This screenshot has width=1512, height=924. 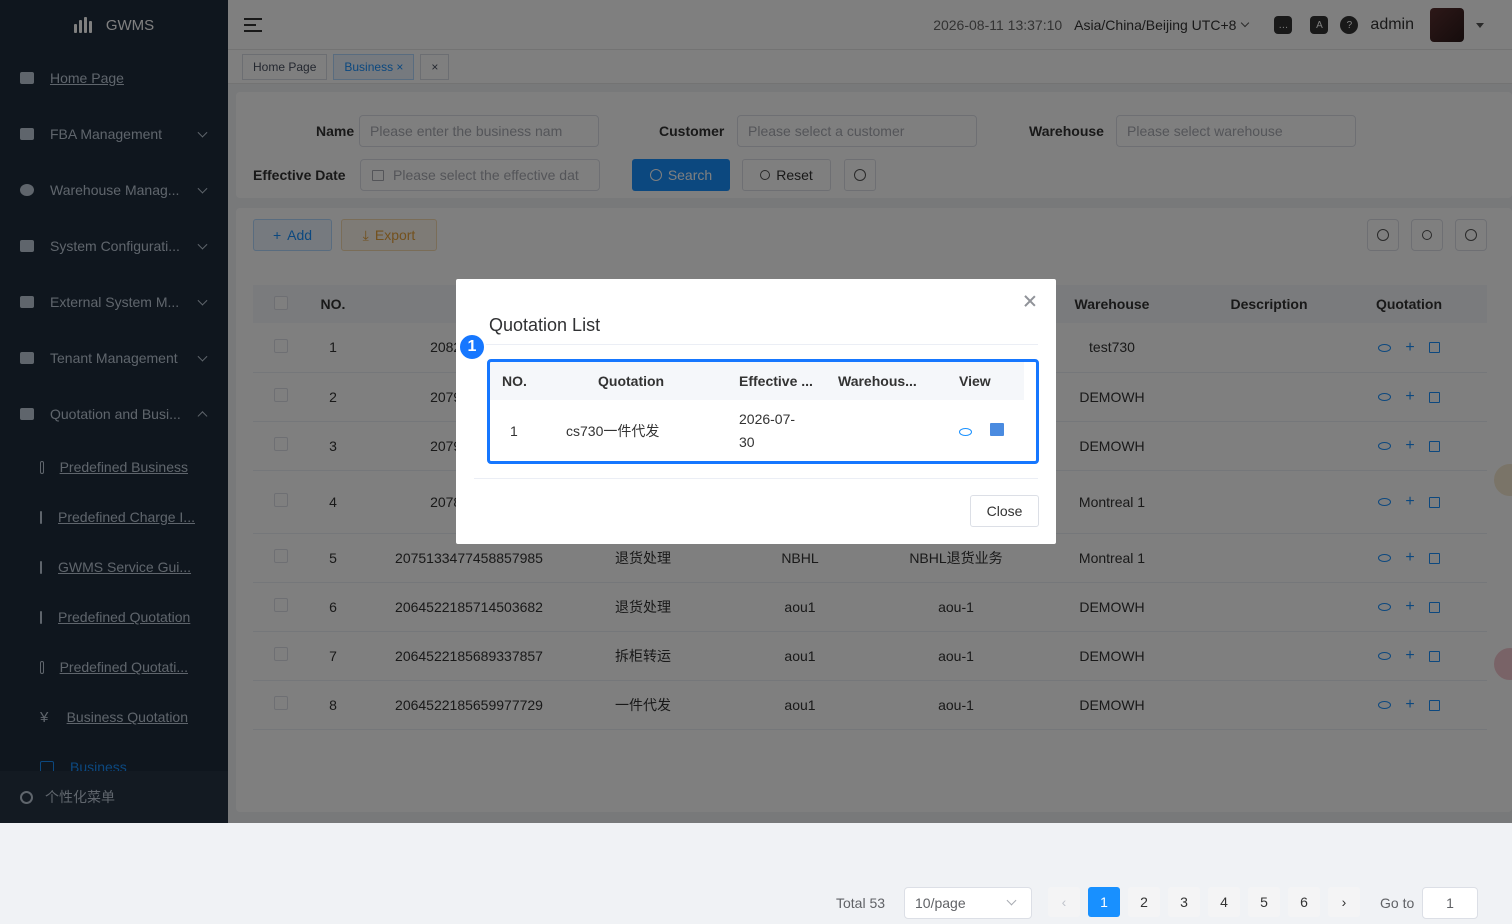 What do you see at coordinates (1004, 511) in the screenshot?
I see `close-button: Close` at bounding box center [1004, 511].